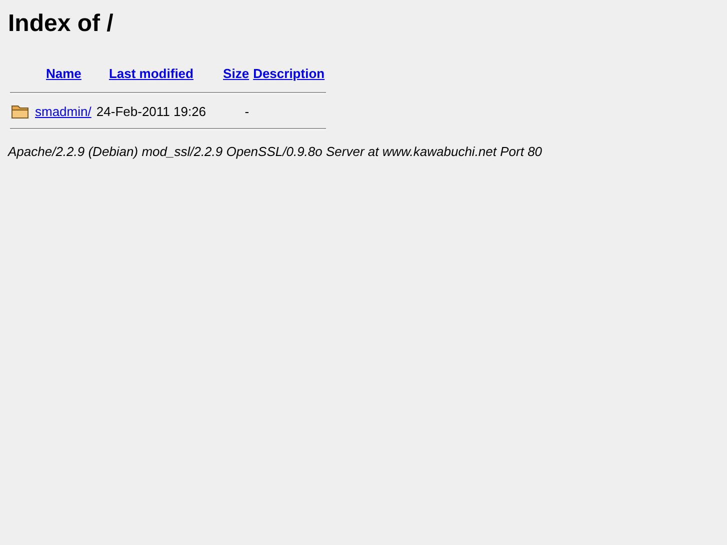 The width and height of the screenshot is (727, 545). I want to click on folder-link: smadmin/, so click(63, 111).